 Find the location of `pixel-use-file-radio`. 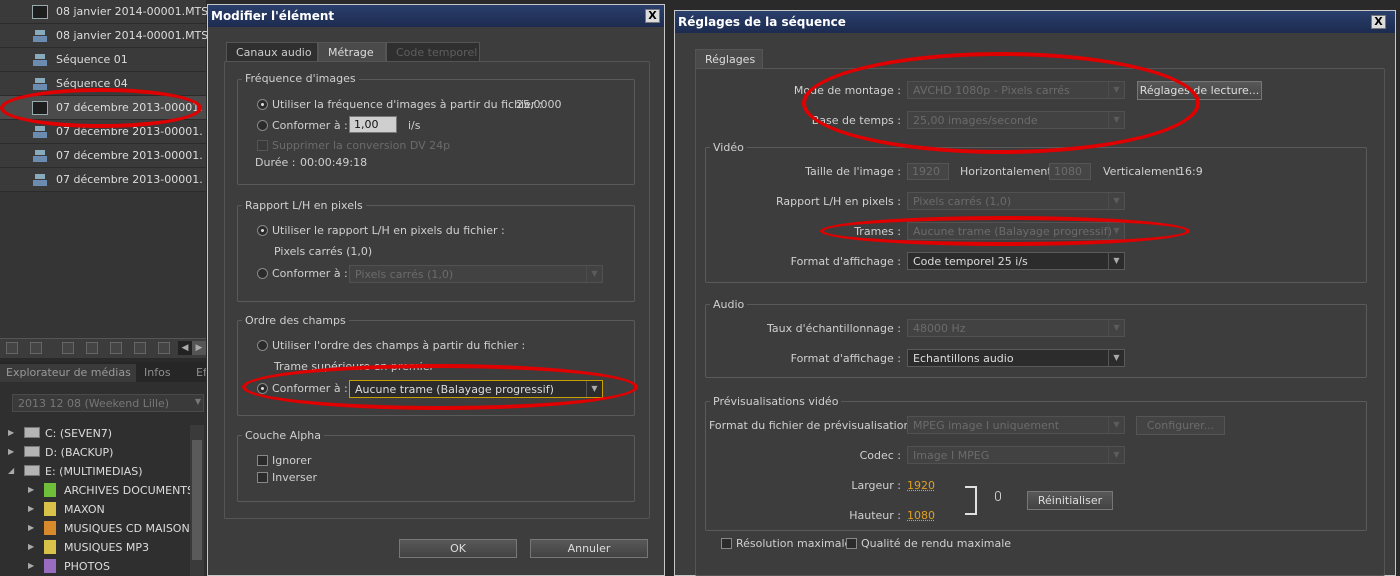

pixel-use-file-radio is located at coordinates (262, 230).